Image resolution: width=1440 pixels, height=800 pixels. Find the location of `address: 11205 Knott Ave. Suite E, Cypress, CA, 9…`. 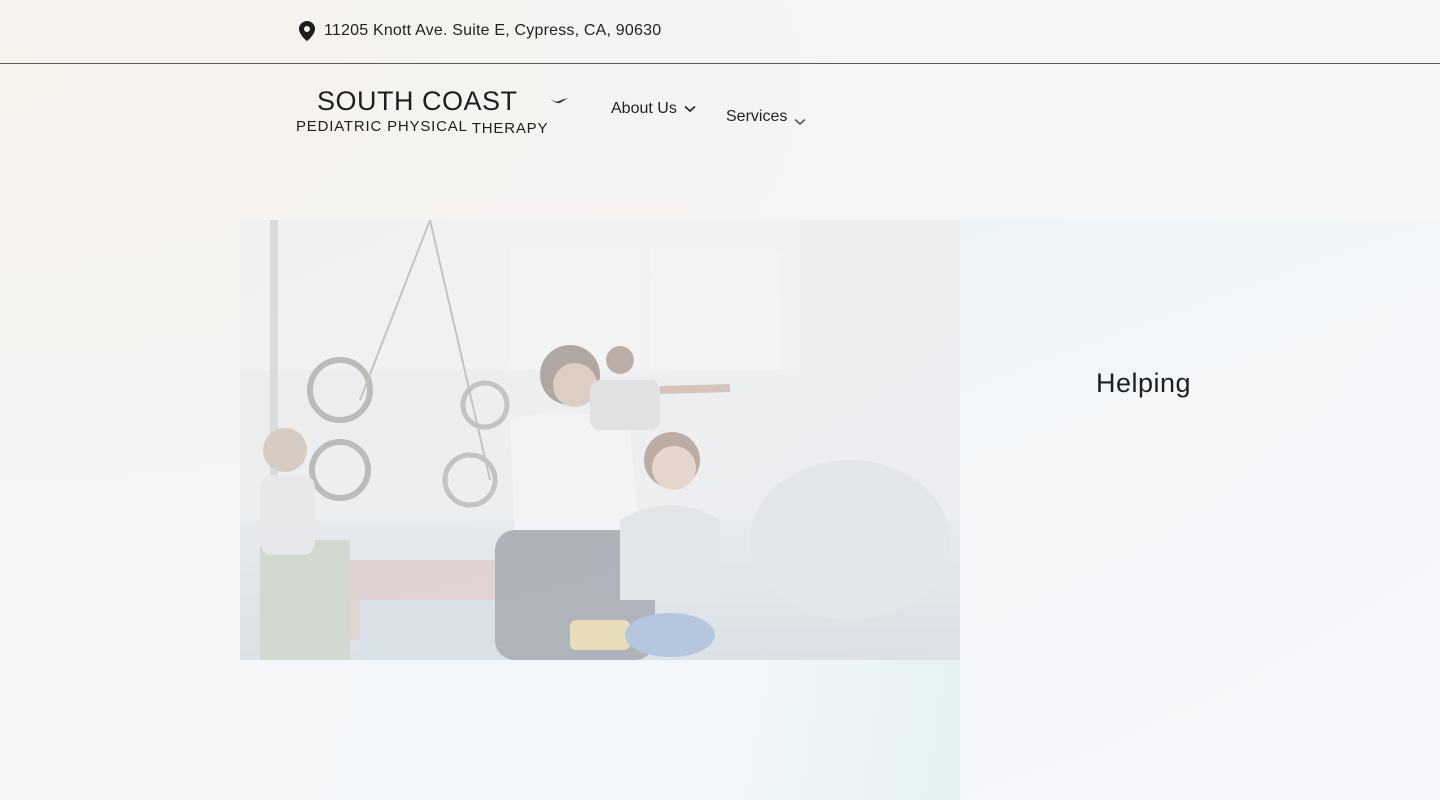

address: 11205 Knott Ave. Suite E, Cypress, CA, 9… is located at coordinates (480, 31).